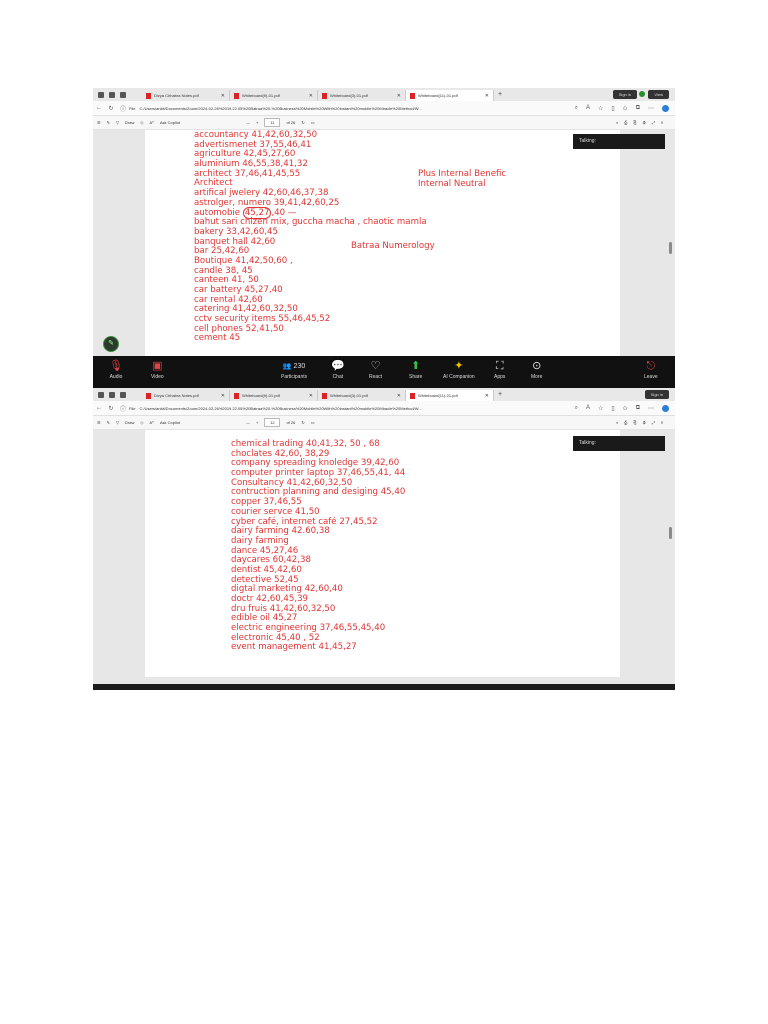 The width and height of the screenshot is (768, 1024). I want to click on more-icon: ⊙, so click(537, 366).